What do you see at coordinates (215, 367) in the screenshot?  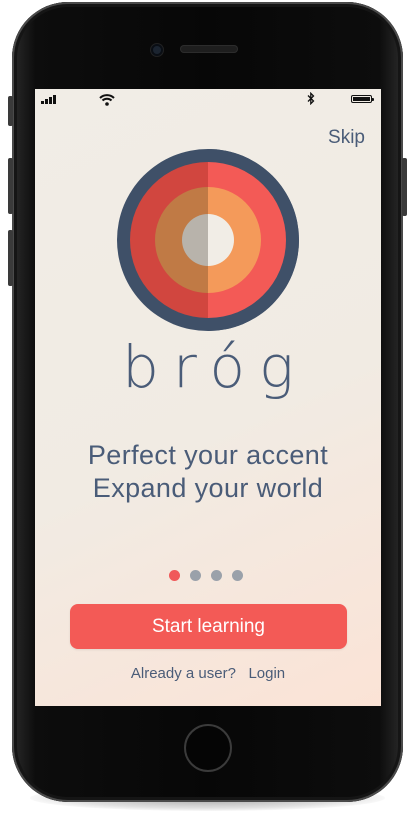 I see `brand-wordmark: bróg` at bounding box center [215, 367].